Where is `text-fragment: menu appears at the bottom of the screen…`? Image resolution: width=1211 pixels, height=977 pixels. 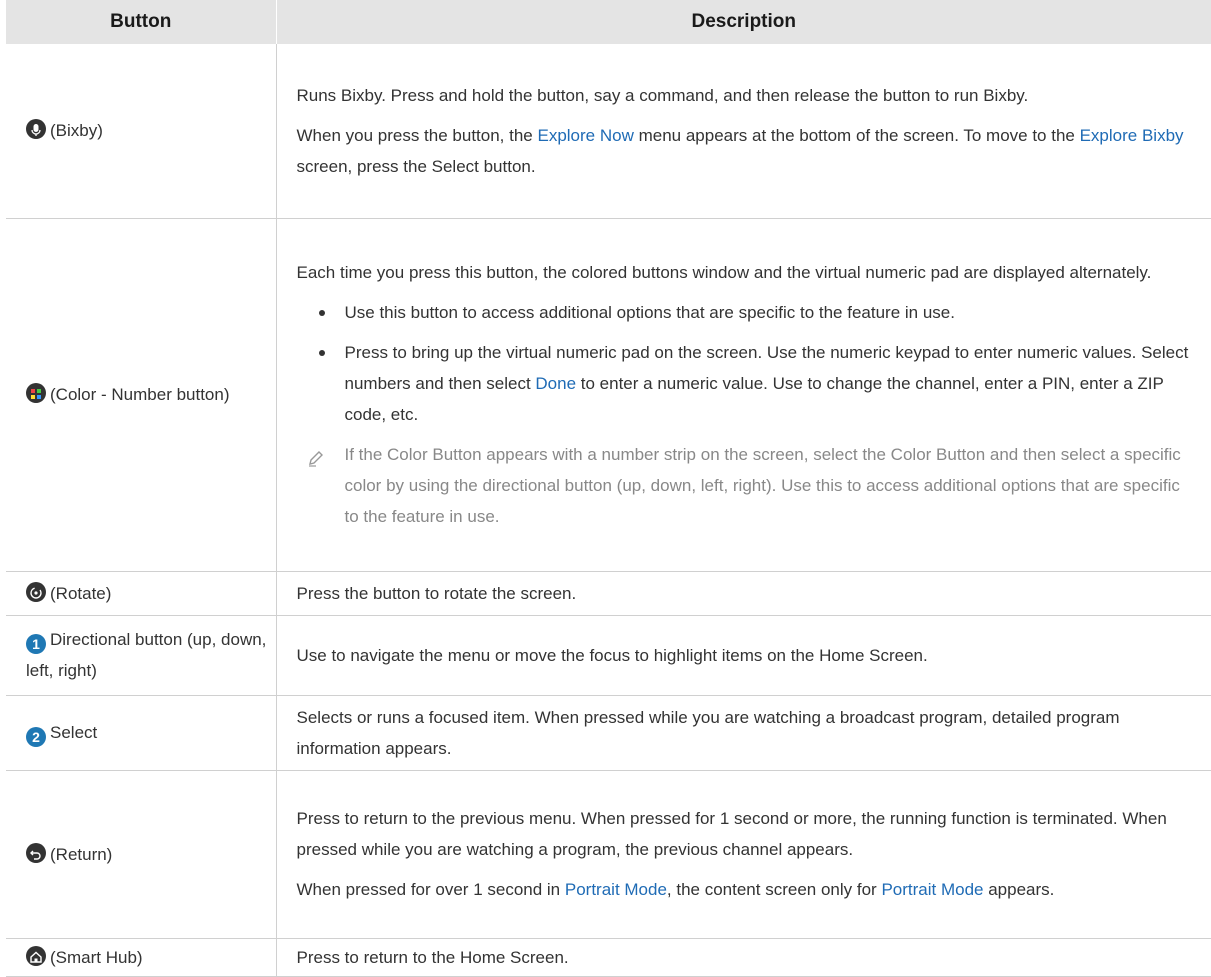 text-fragment: menu appears at the bottom of the screen… is located at coordinates (856, 135).